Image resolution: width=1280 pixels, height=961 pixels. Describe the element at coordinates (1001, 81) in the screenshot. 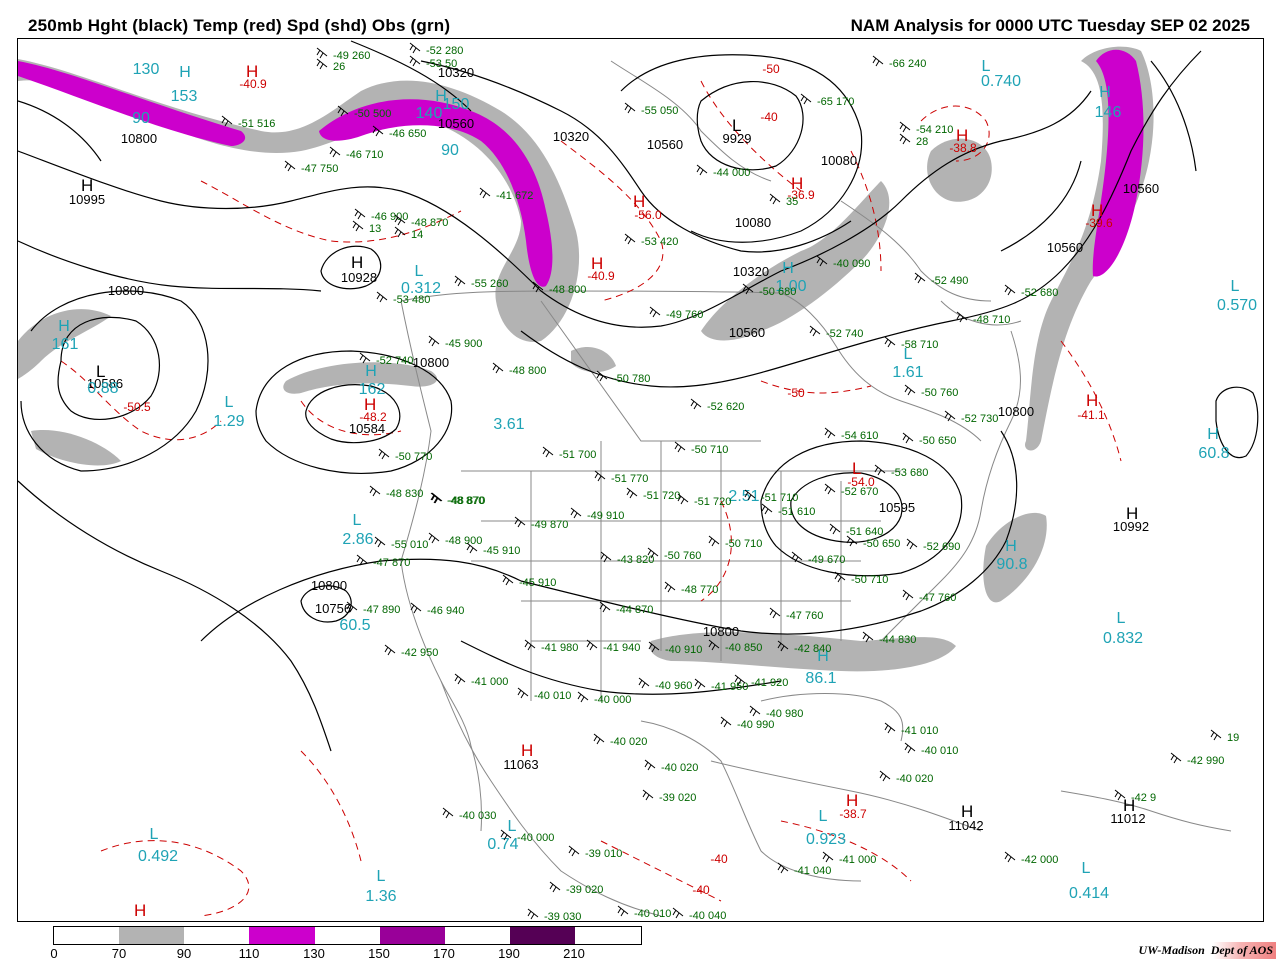

I see `speed-label: 0.740` at that location.